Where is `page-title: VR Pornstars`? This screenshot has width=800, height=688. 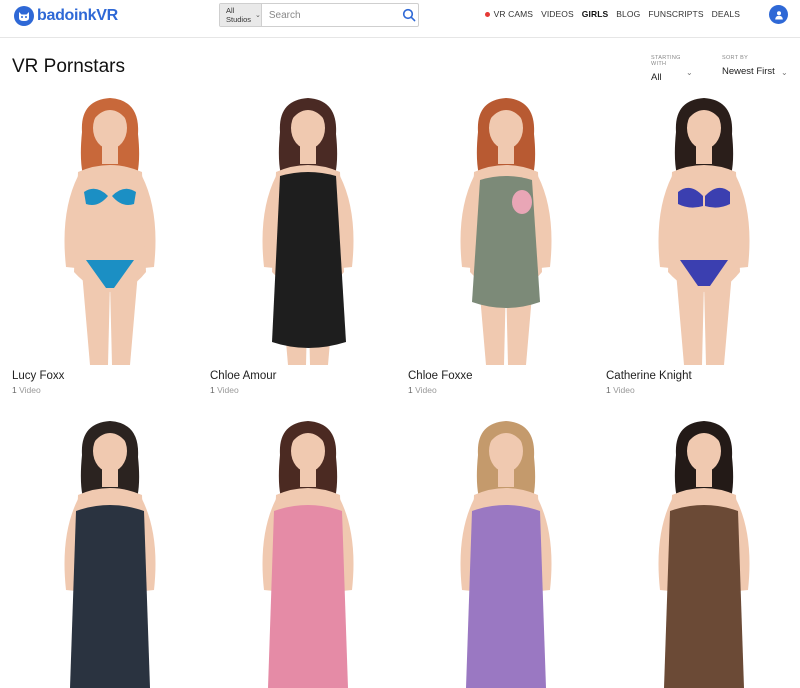
page-title: VR Pornstars is located at coordinates (68, 66).